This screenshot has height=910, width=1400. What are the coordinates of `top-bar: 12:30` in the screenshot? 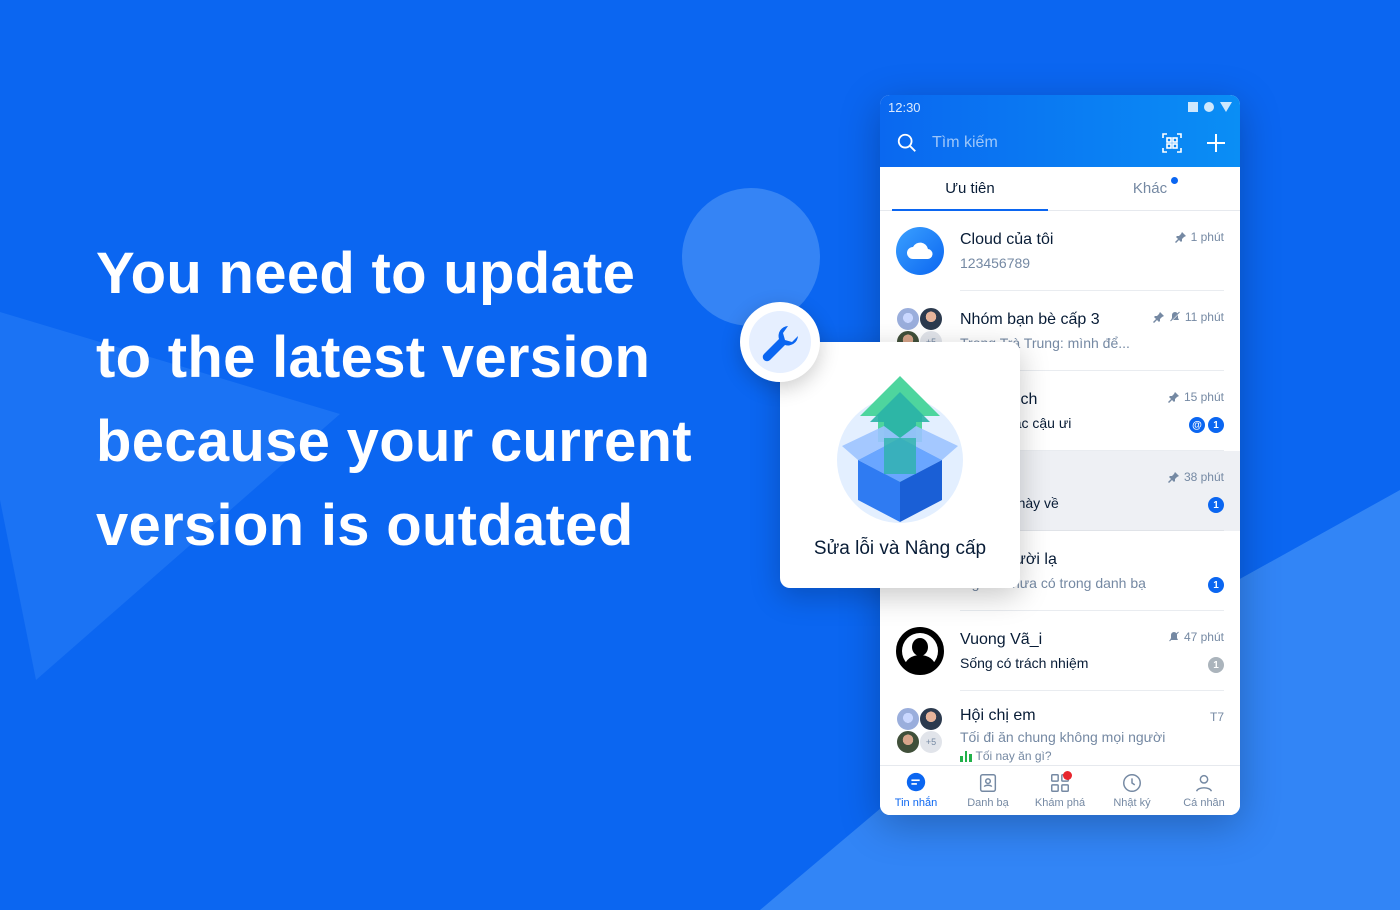 It's located at (1060, 131).